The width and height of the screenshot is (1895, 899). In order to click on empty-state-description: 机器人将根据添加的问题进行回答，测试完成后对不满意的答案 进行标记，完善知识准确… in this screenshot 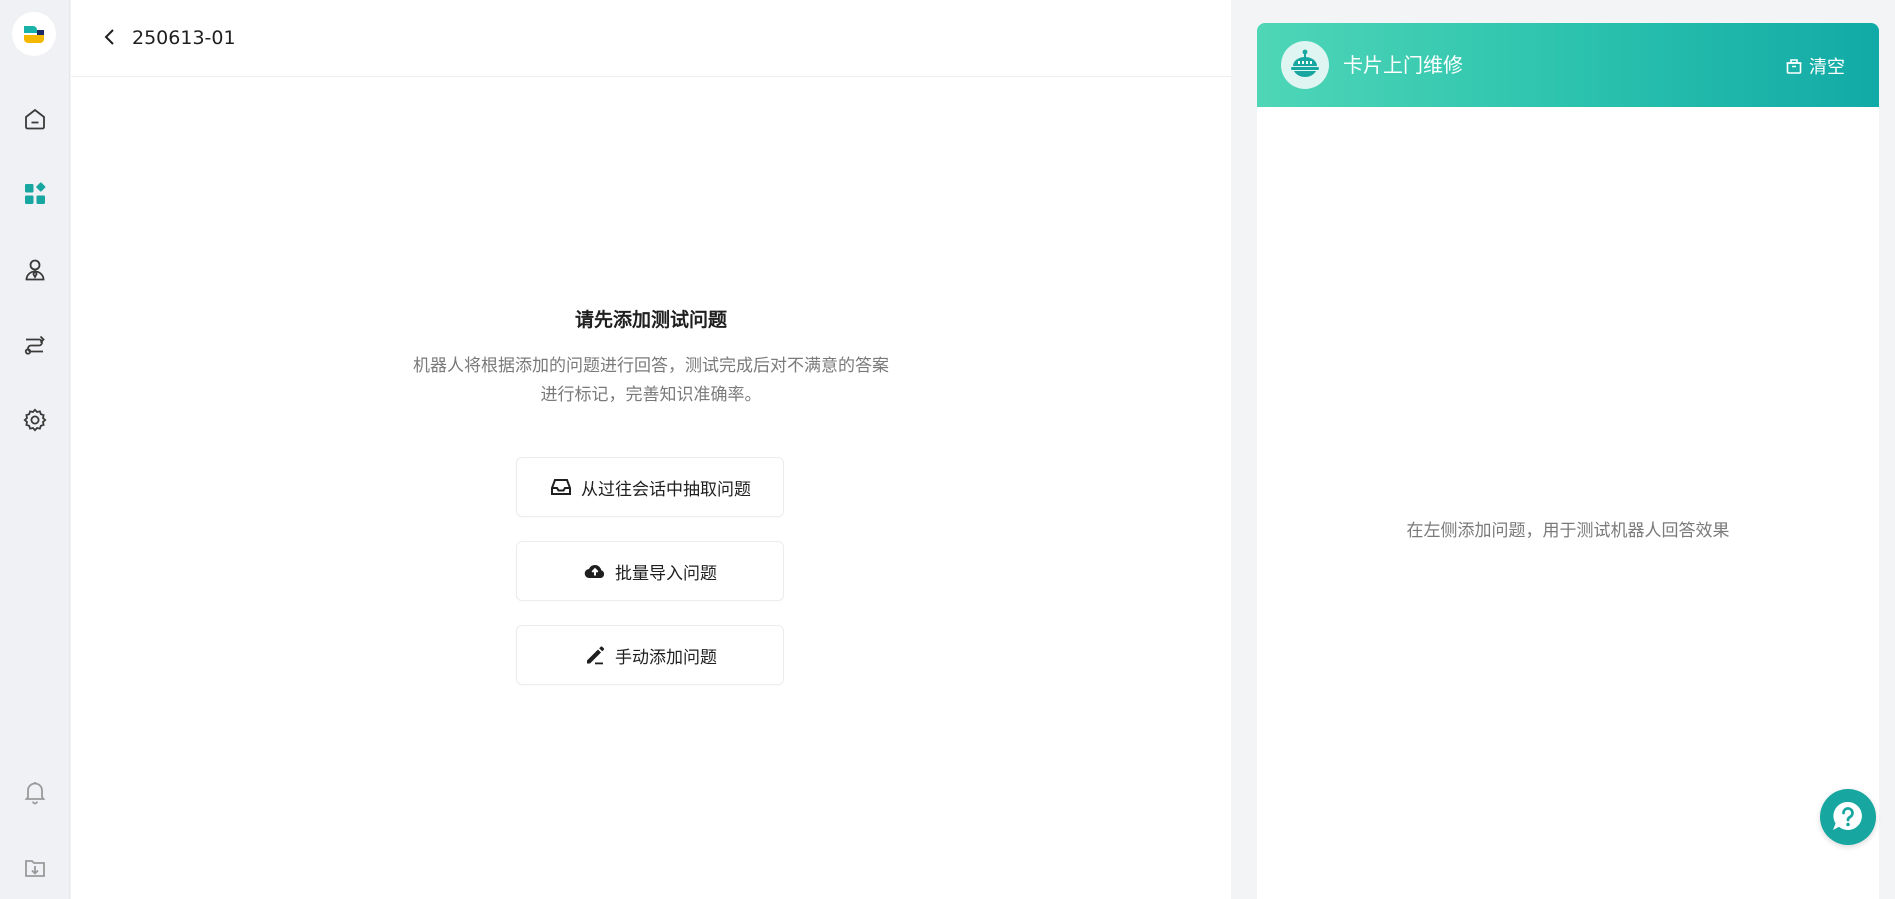, I will do `click(651, 381)`.